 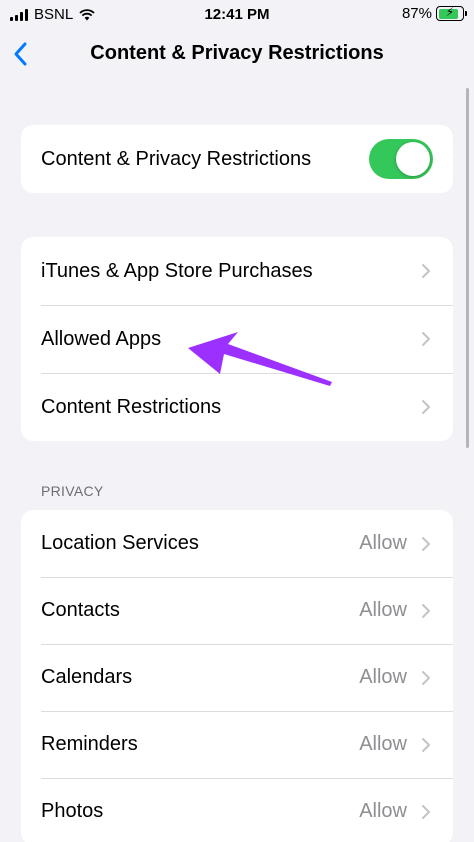 I want to click on row-calendars: Calendars Allow, so click(x=237, y=677).